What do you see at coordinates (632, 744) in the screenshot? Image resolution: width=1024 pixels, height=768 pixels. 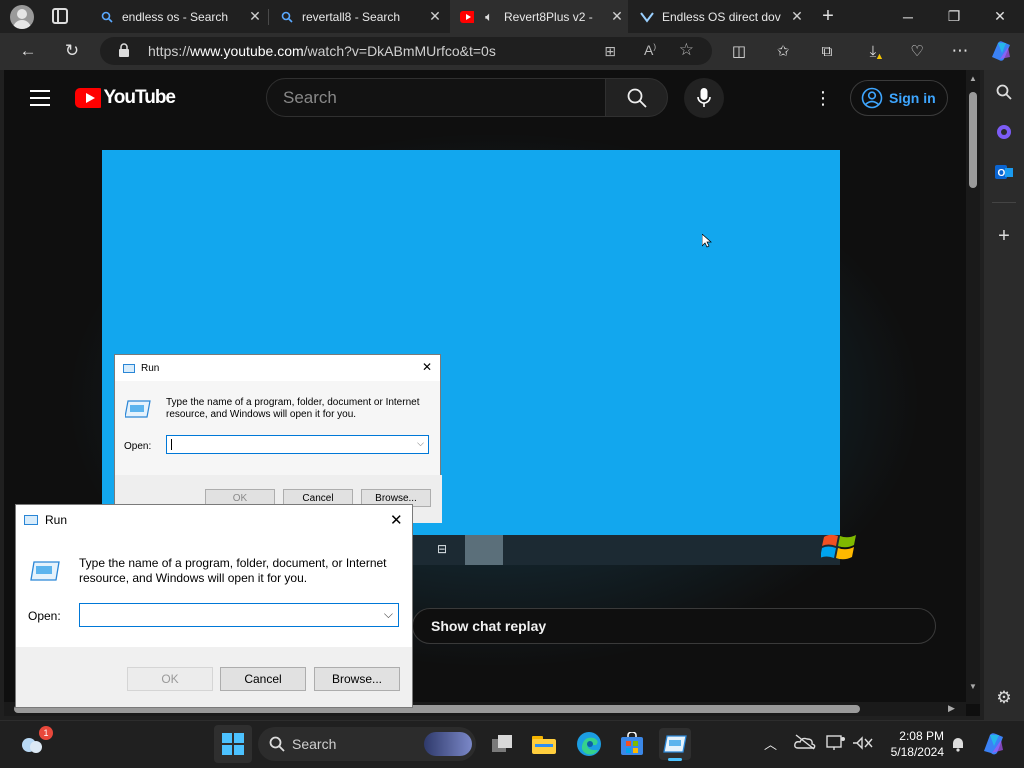 I see `microsoft-store-icon` at bounding box center [632, 744].